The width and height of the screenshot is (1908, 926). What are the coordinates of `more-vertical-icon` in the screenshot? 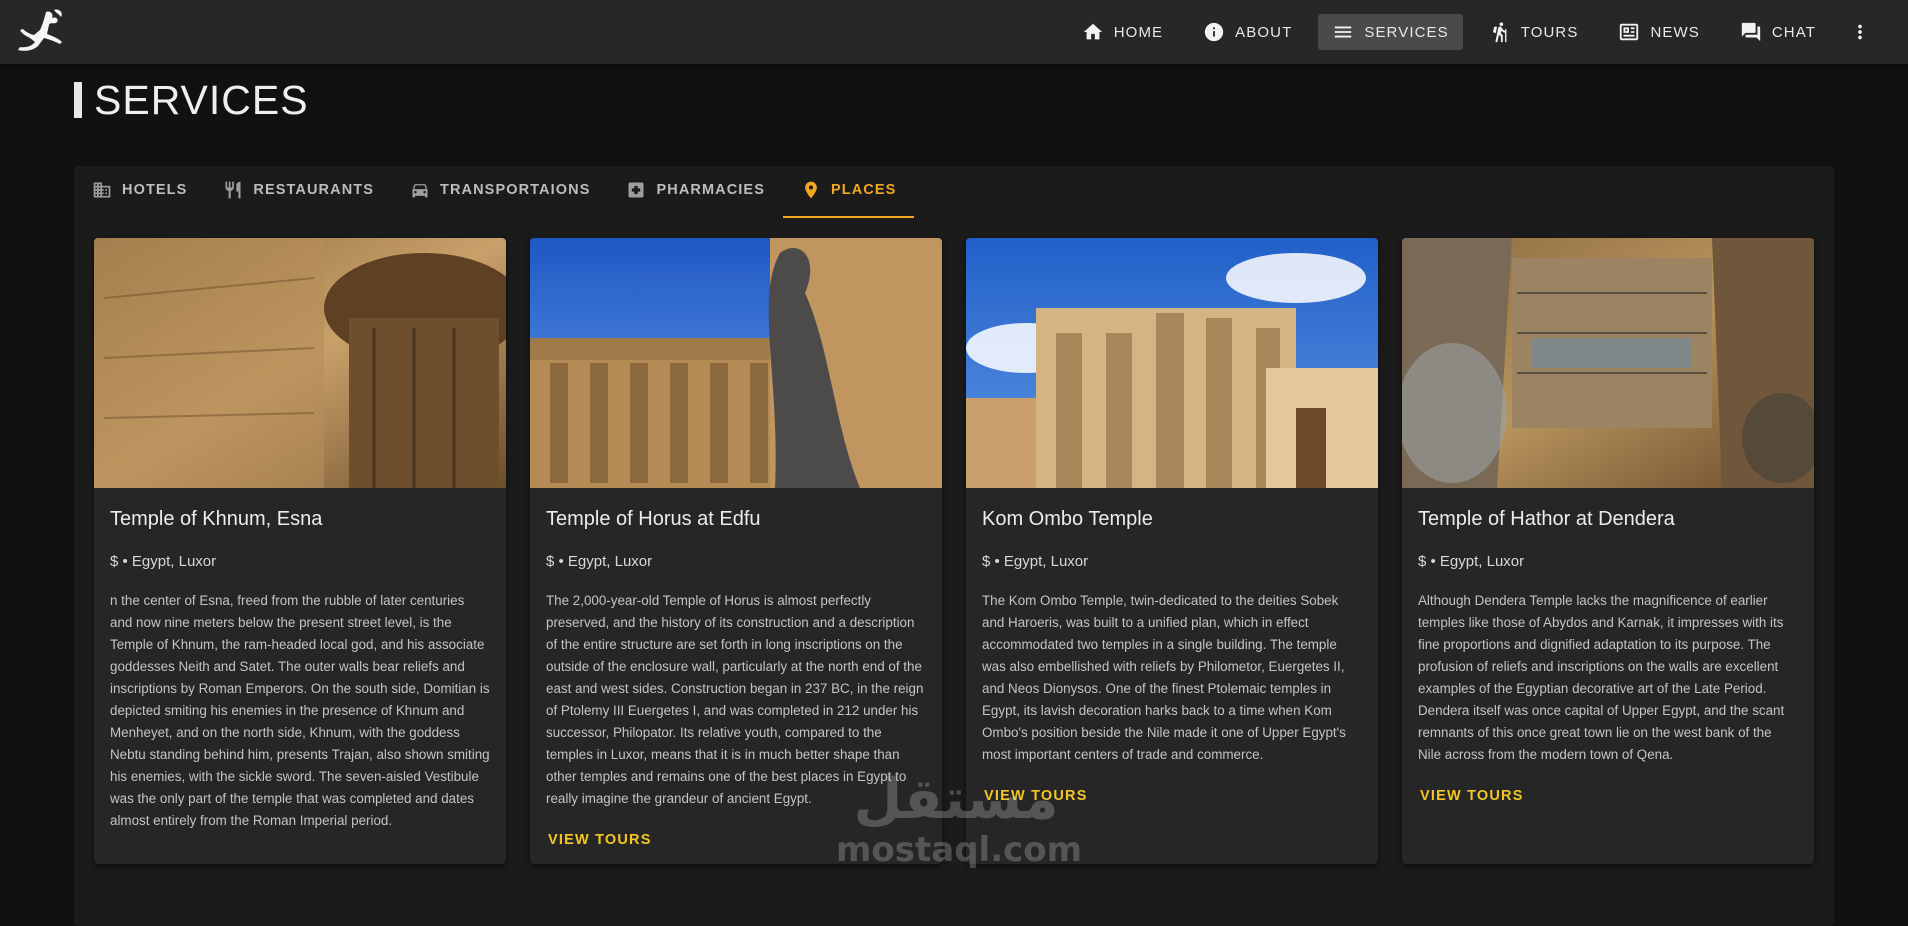 It's located at (1860, 32).